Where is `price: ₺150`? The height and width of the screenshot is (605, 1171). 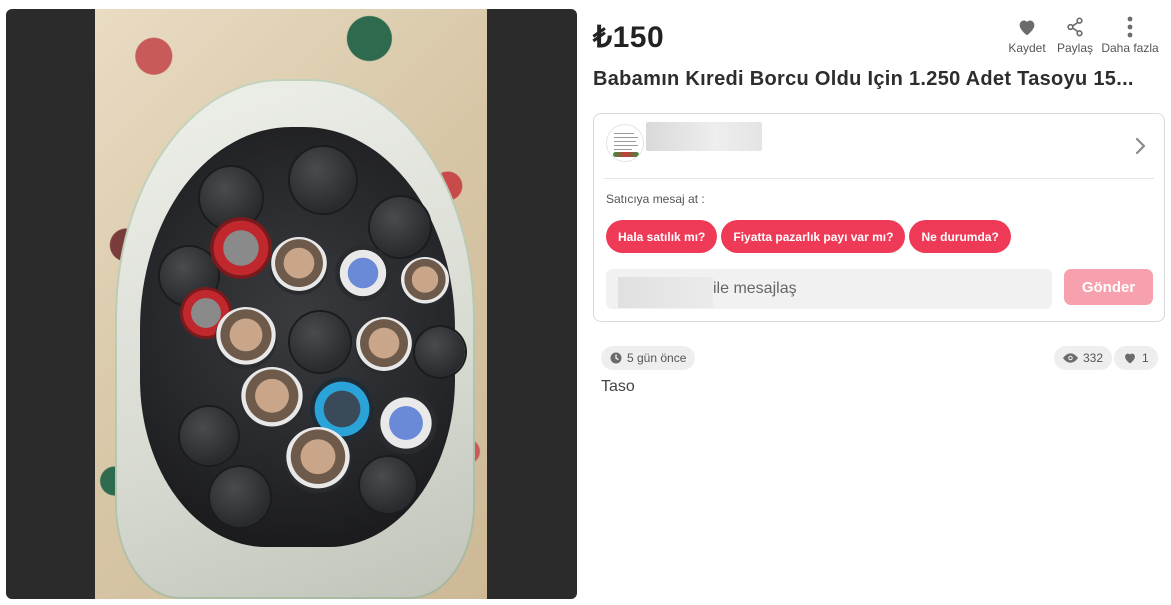
price: ₺150 is located at coordinates (629, 37).